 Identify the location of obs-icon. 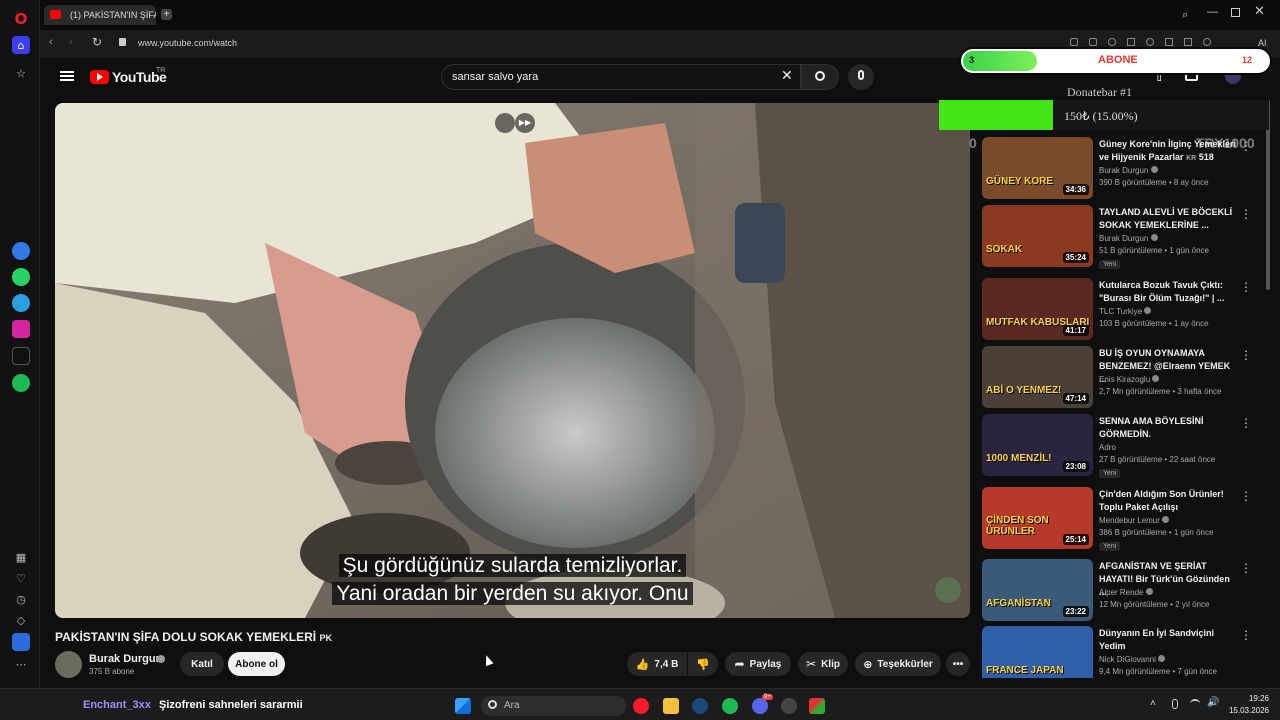
(789, 706).